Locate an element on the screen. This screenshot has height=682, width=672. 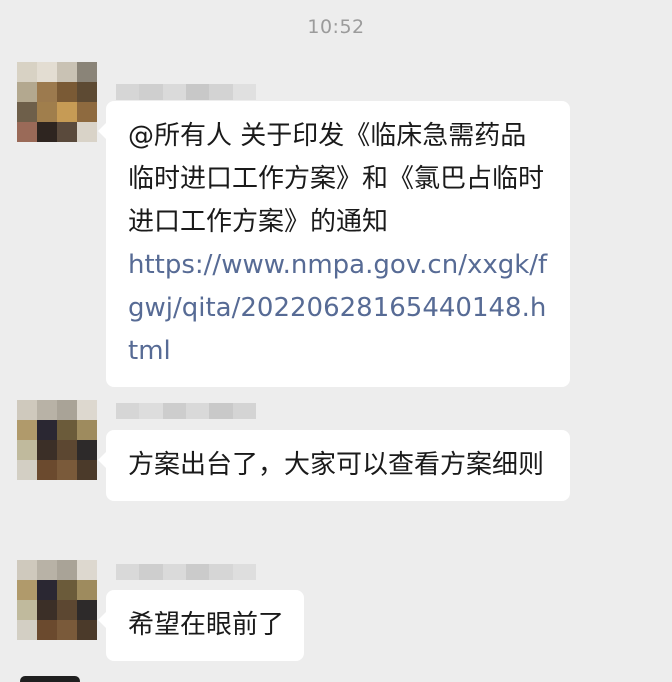
message-bubble: 希望在眼前了 is located at coordinates (201, 625).